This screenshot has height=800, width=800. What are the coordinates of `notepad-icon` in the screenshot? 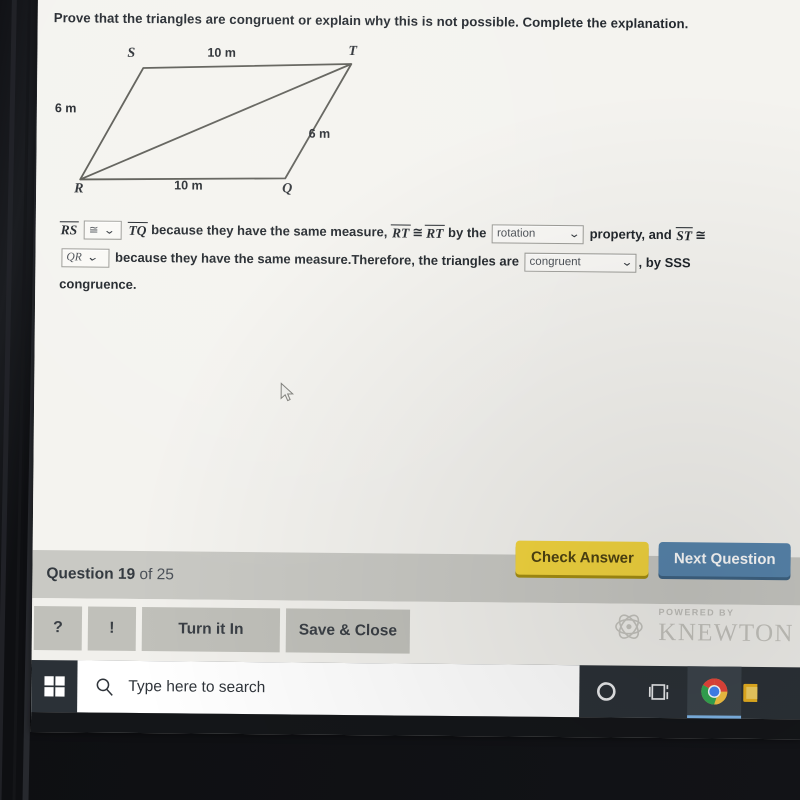 It's located at (750, 692).